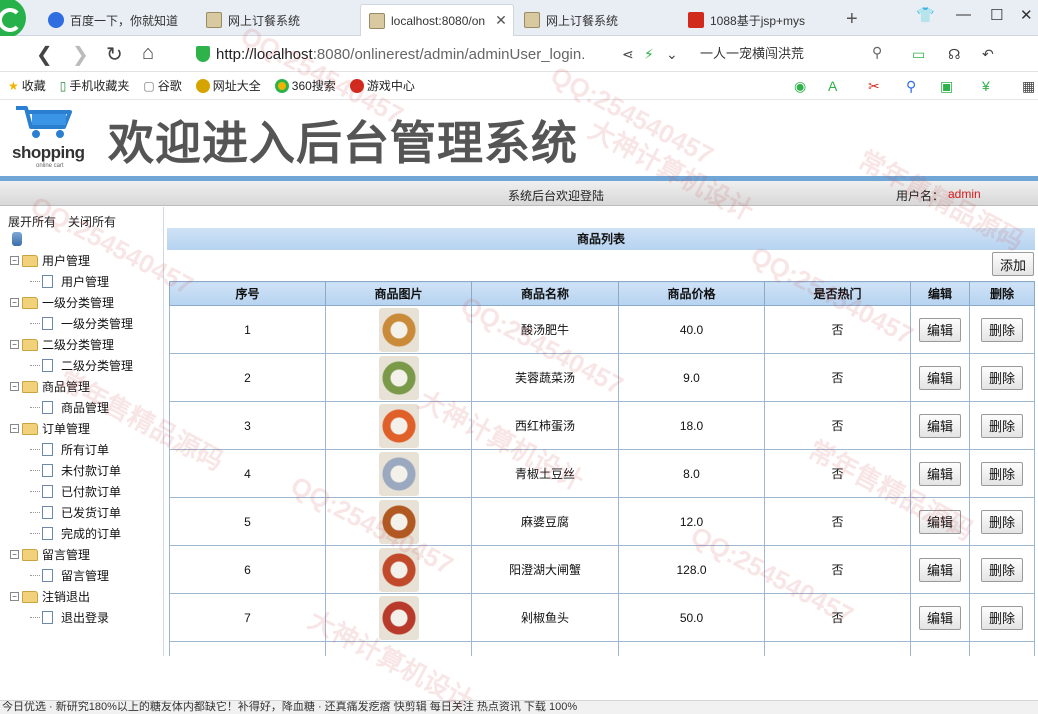 This screenshot has width=1038, height=714. Describe the element at coordinates (649, 54) in the screenshot. I see `lightning-icon: ⚡` at that location.